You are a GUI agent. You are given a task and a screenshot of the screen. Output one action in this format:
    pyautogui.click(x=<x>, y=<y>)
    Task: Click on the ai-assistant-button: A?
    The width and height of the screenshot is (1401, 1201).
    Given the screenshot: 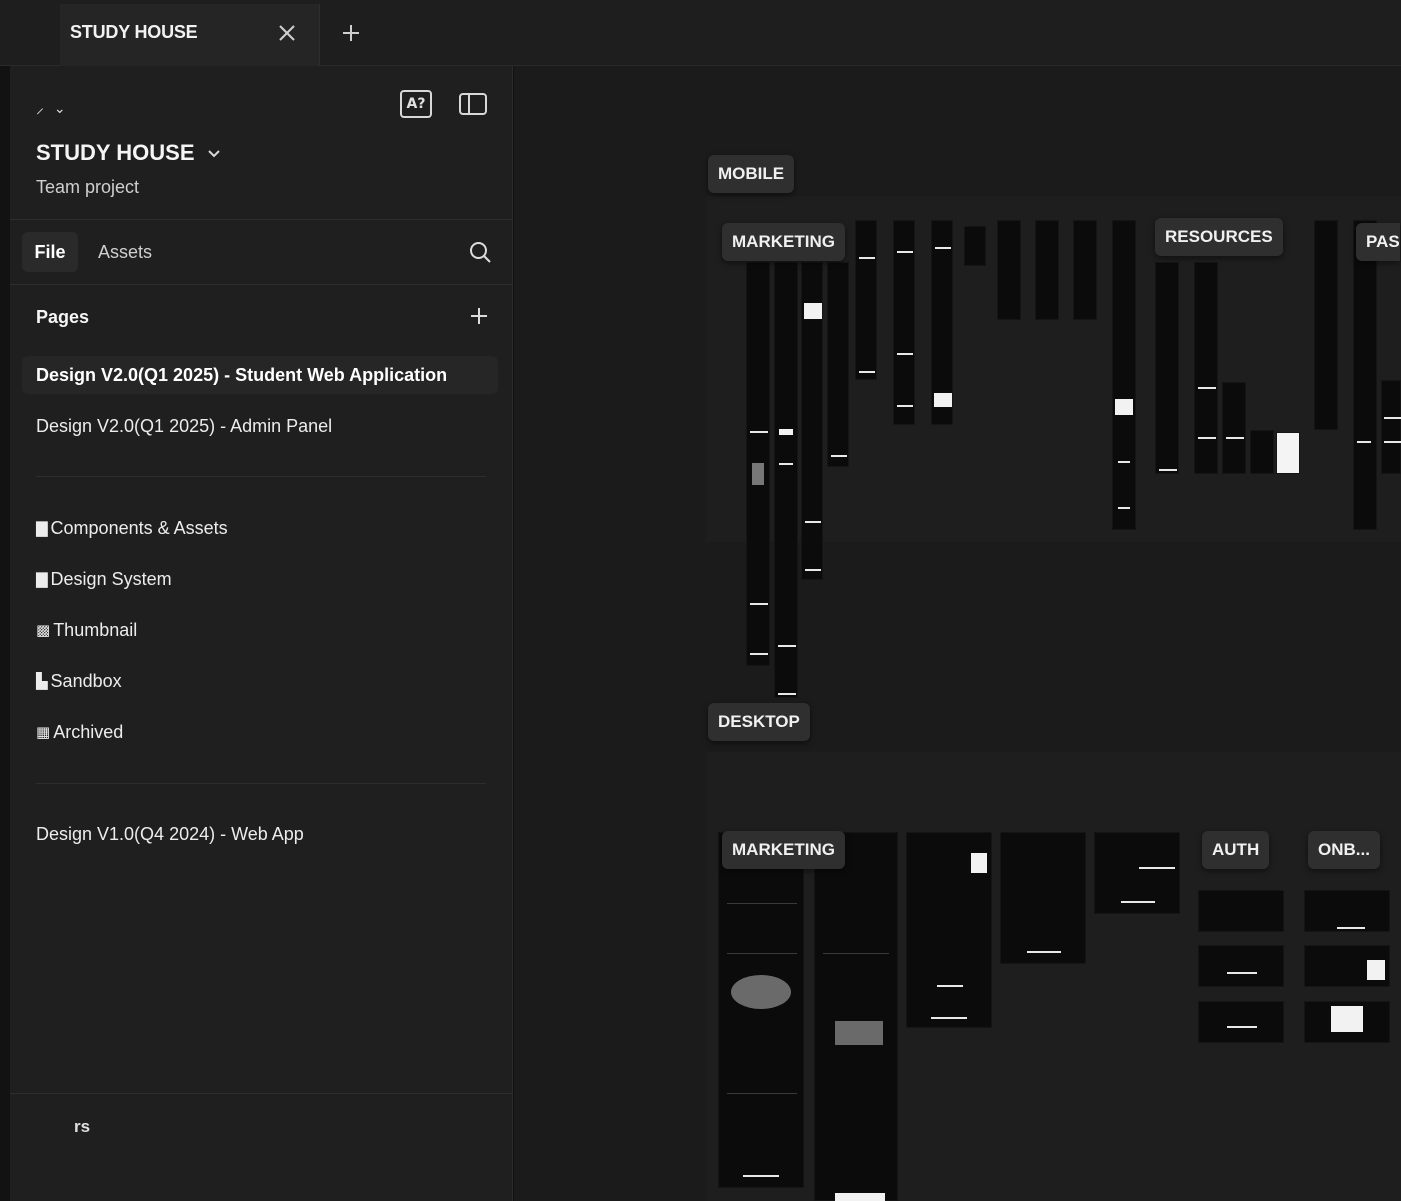 What is the action you would take?
    pyautogui.click(x=416, y=104)
    